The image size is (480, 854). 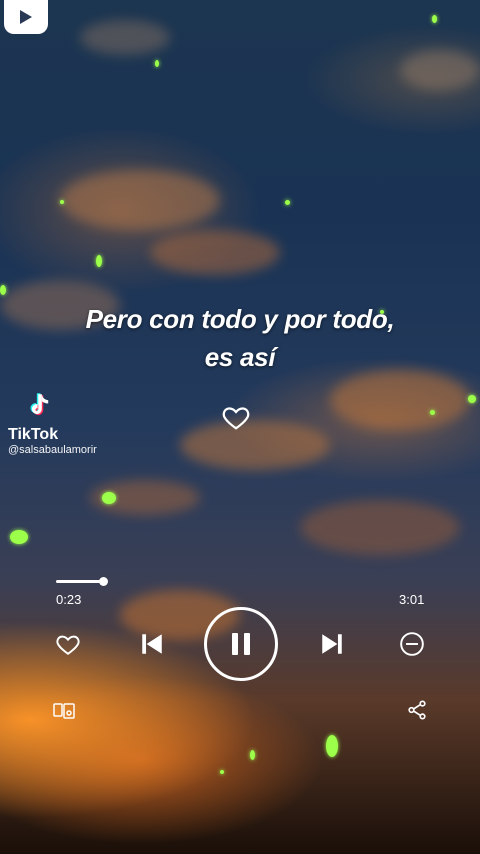 I want to click on devices-button, so click(x=64, y=711).